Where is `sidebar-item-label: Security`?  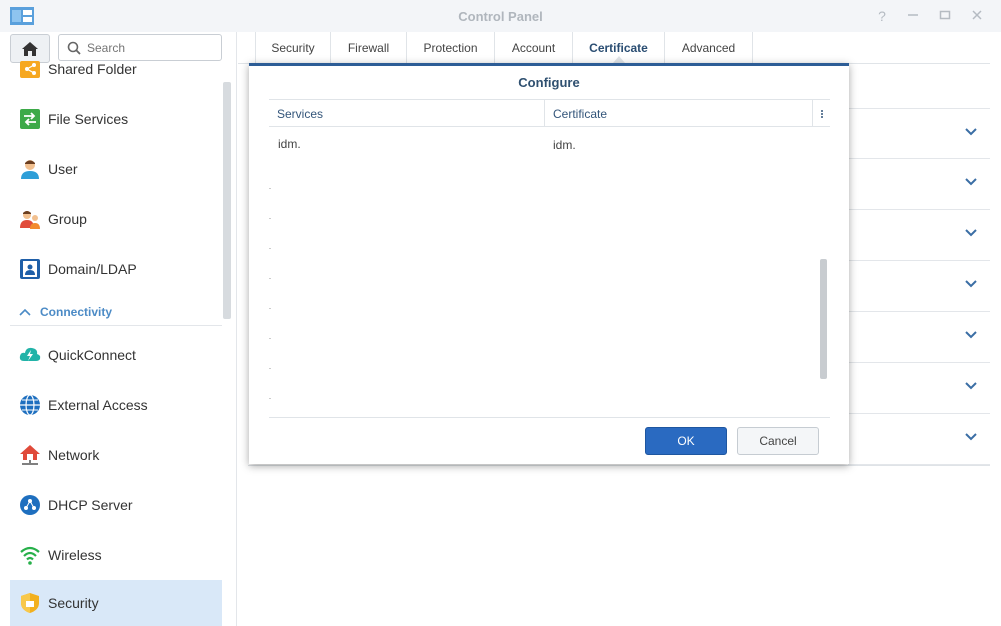 sidebar-item-label: Security is located at coordinates (73, 603).